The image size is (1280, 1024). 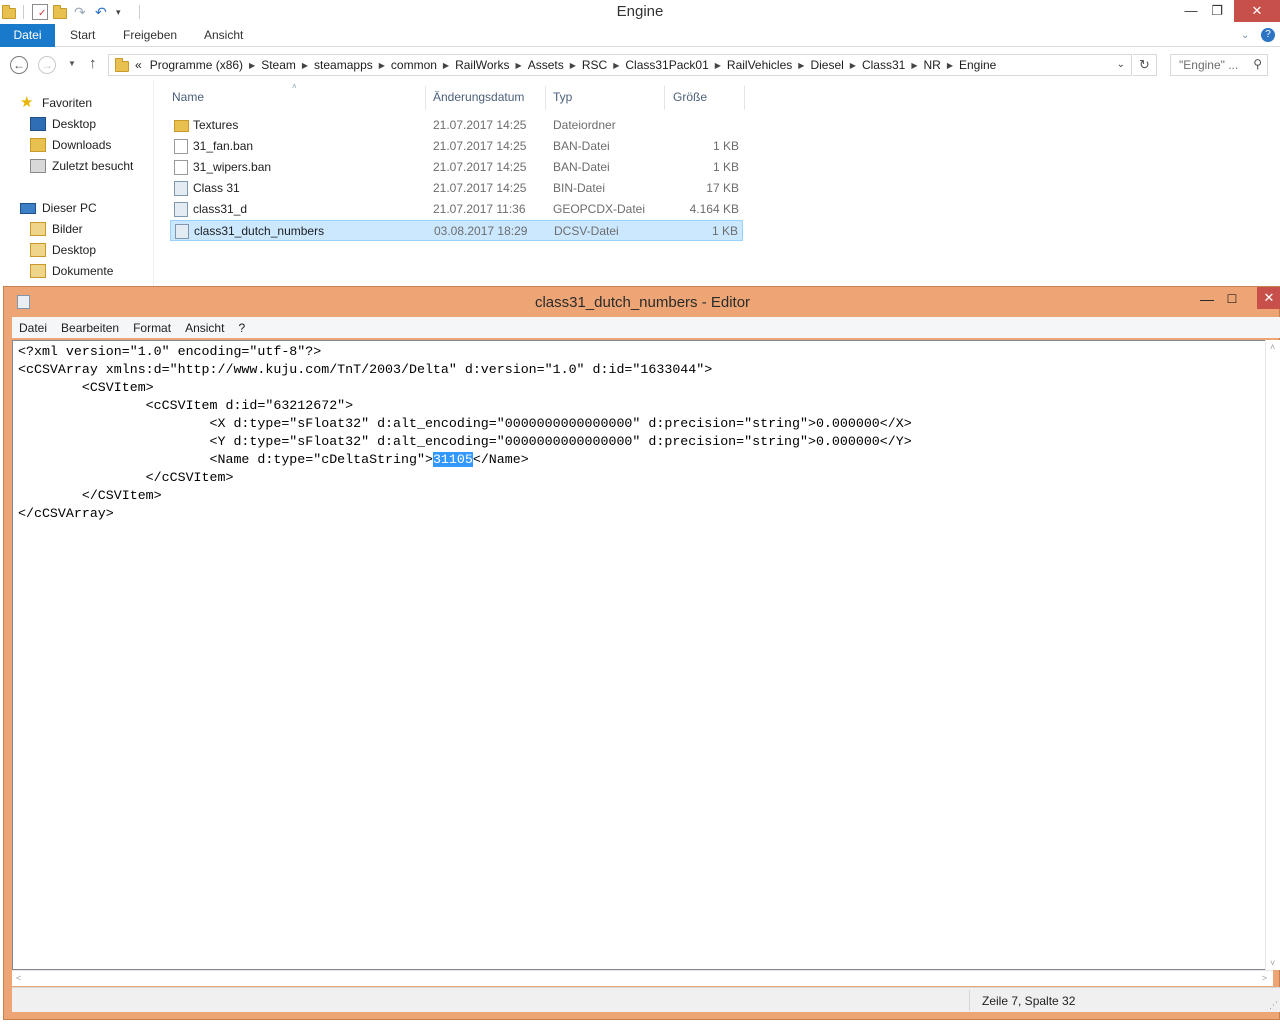 I want to click on menu-bearbeiten: Bearbeiten, so click(x=90, y=328).